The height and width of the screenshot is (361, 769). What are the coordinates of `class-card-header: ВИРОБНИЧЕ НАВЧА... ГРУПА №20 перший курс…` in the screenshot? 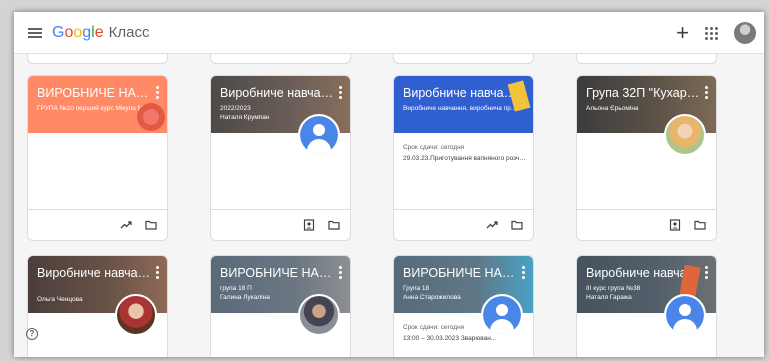 It's located at (97, 104).